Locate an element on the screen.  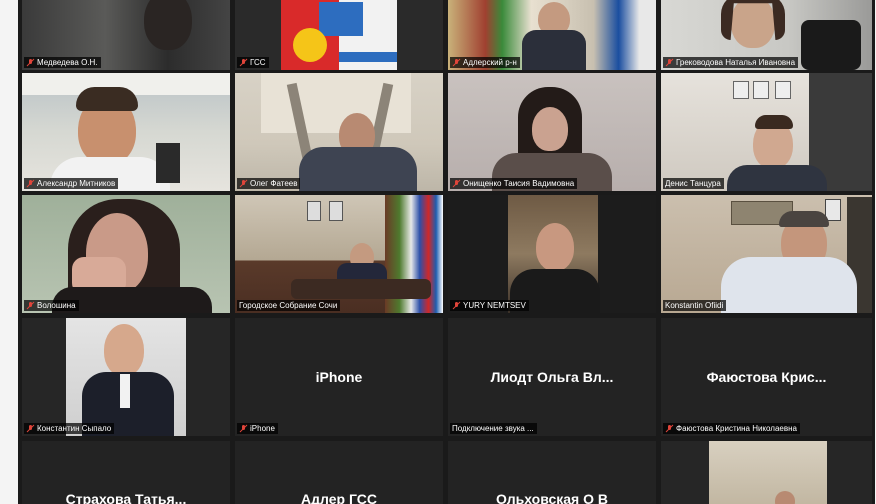
participant-name: Городское Собрание Сочи is located at coordinates (288, 305).